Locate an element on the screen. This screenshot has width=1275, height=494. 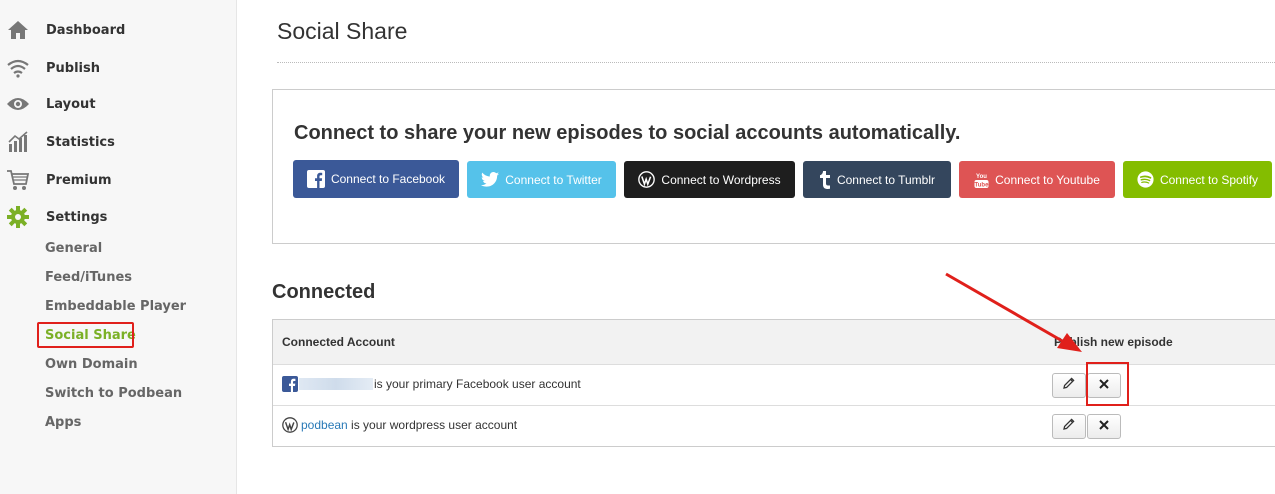
home-icon is located at coordinates (18, 30).